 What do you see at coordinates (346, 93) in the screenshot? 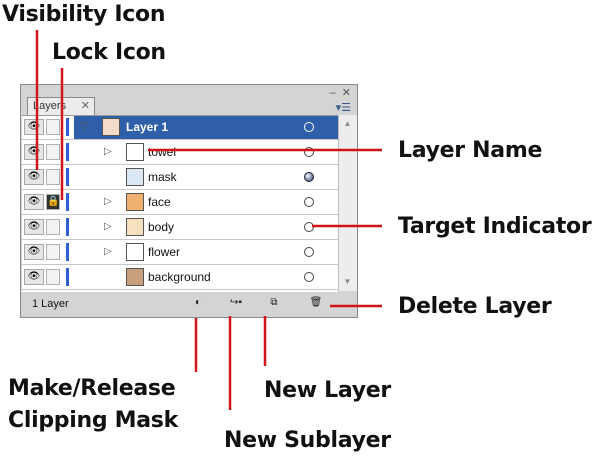
I see `close-icon: ✕` at bounding box center [346, 93].